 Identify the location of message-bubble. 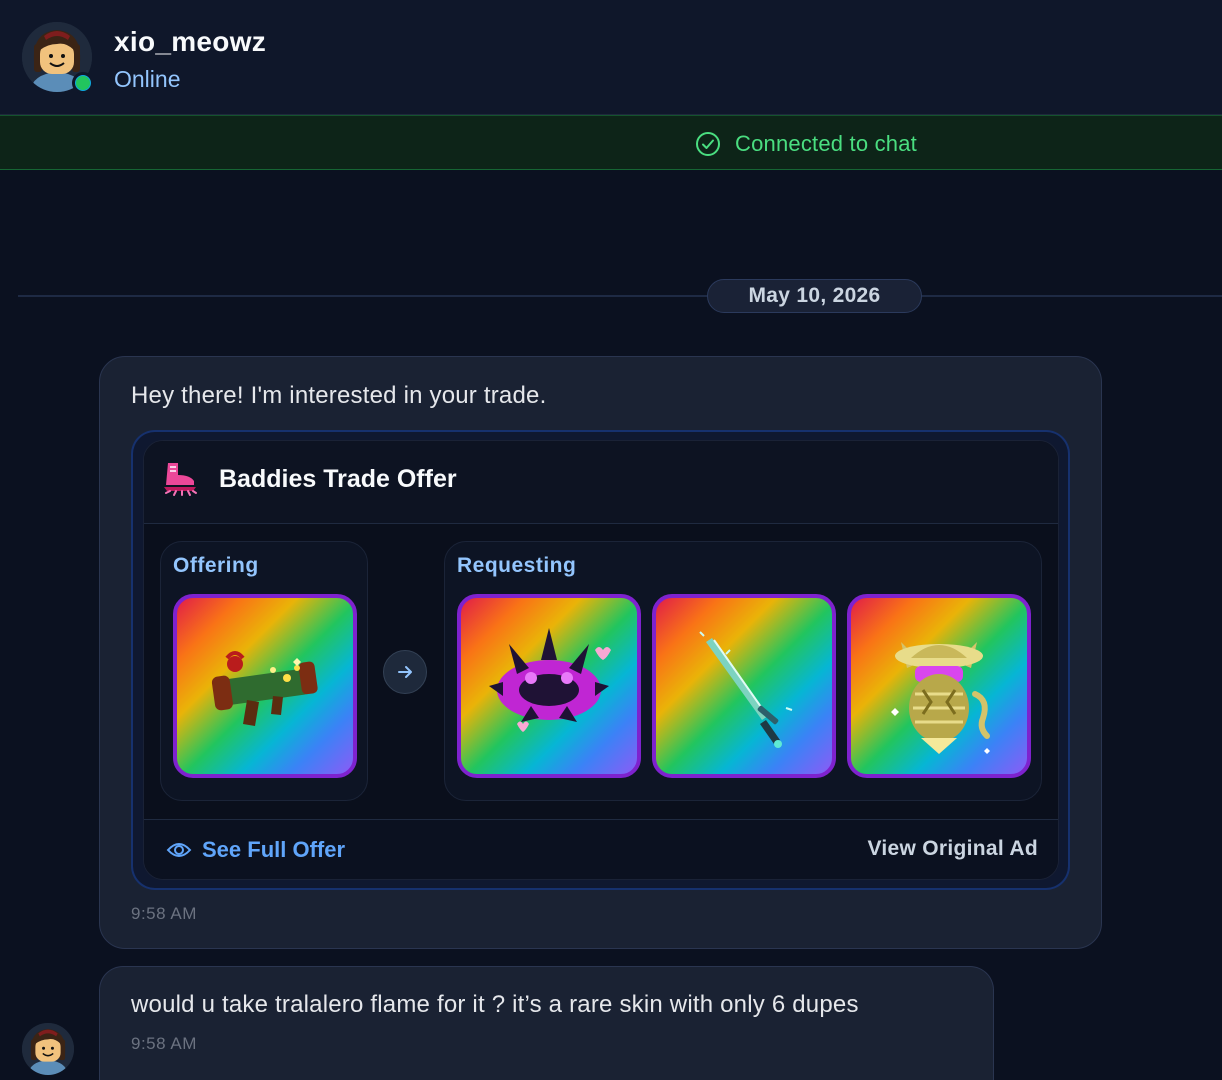
(546, 1023).